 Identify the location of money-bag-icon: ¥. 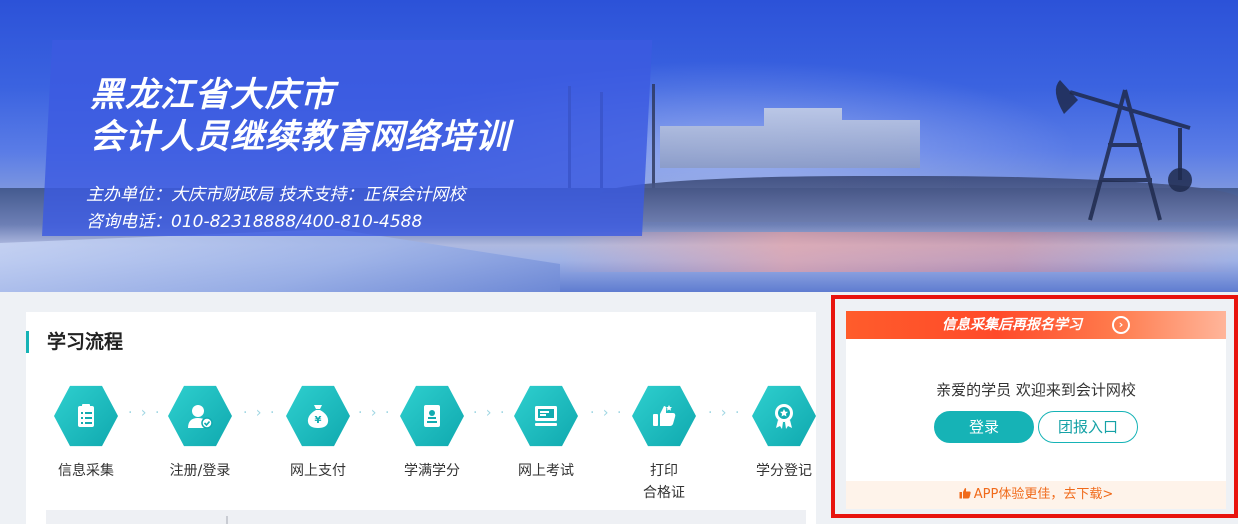
(318, 416).